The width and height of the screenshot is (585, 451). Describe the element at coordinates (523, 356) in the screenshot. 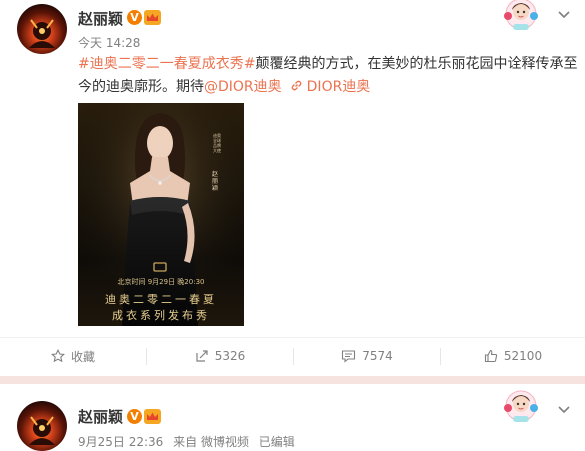

I see `like-count: 52100` at that location.